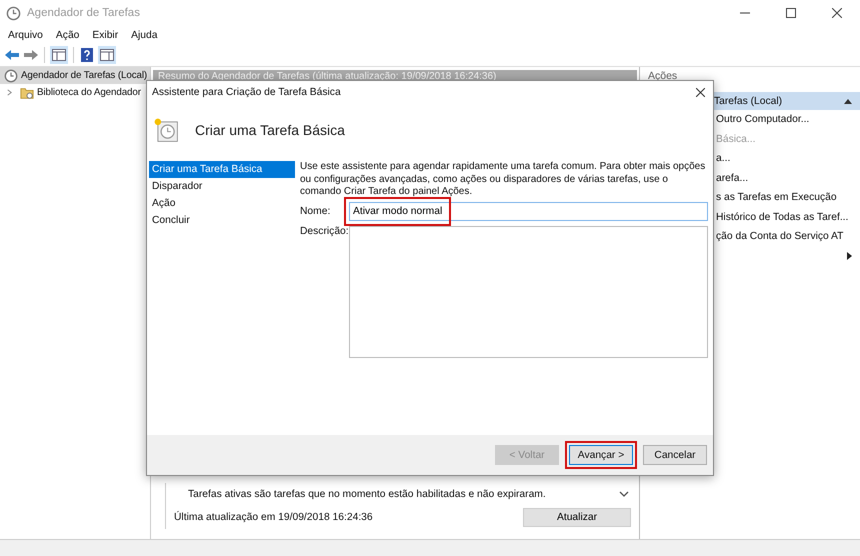 This screenshot has width=860, height=556. Describe the element at coordinates (366, 494) in the screenshot. I see `info-text: Tarefas ativas são tarefas que no momento estão habilitadas e não expiraram.` at that location.